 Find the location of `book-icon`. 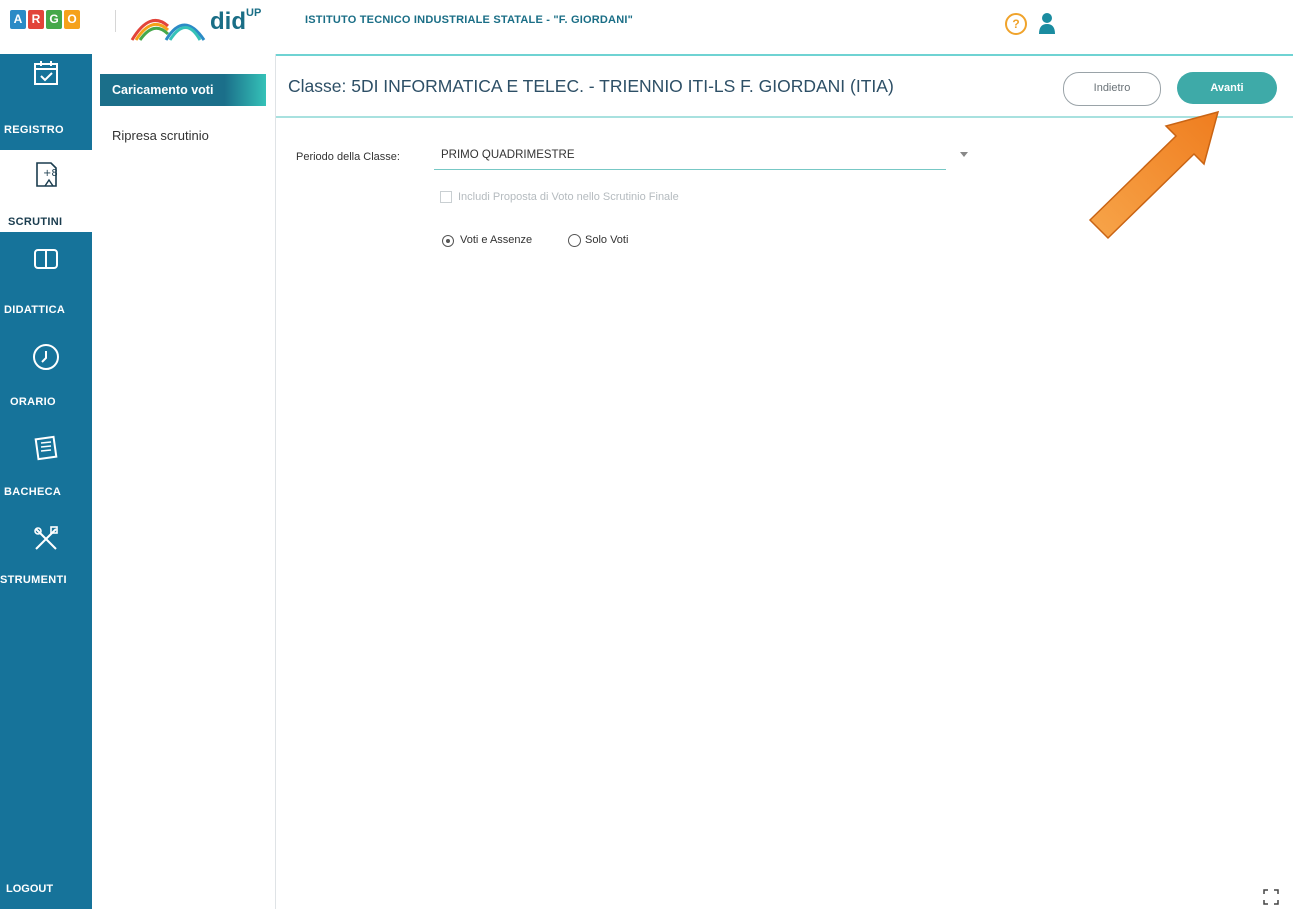

book-icon is located at coordinates (46, 259).